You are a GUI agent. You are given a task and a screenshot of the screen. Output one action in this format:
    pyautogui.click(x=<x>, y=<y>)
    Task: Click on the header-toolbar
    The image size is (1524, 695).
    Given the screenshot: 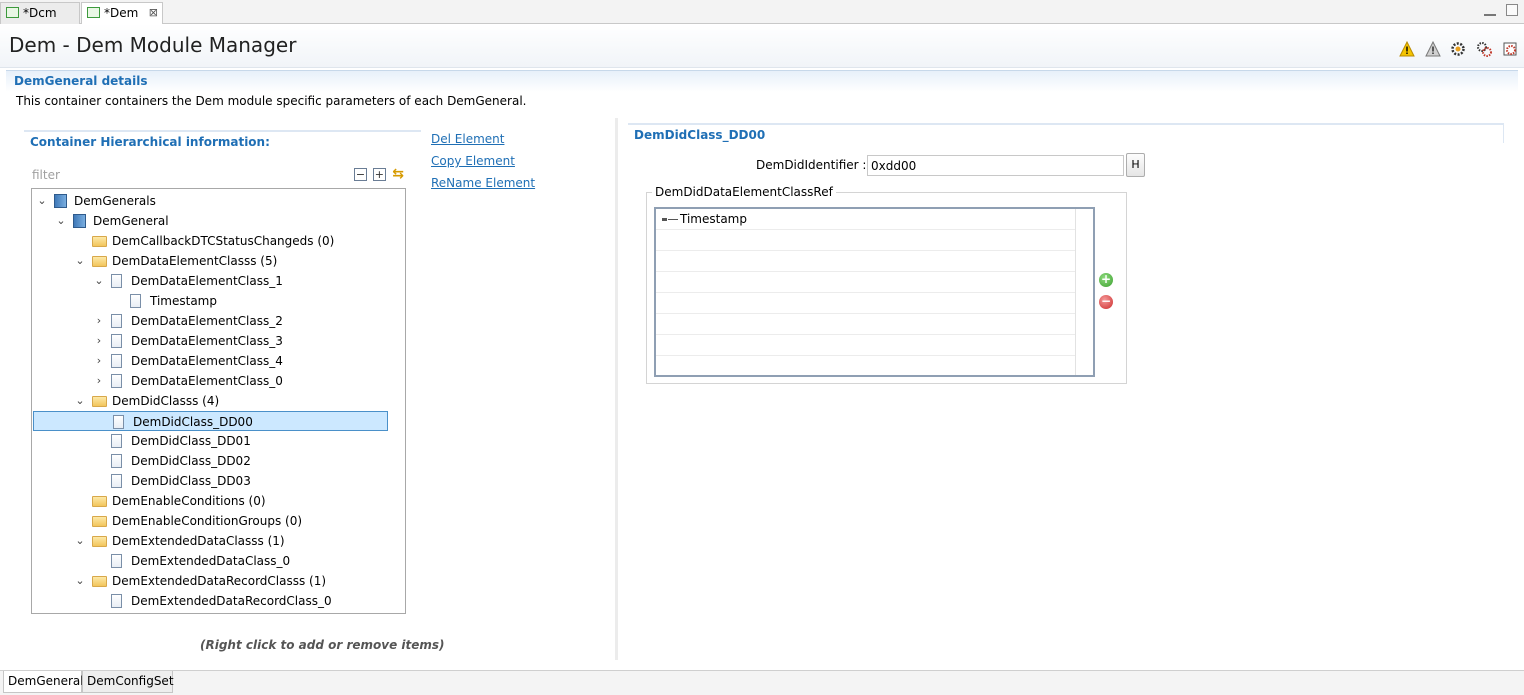 What is the action you would take?
    pyautogui.click(x=1455, y=50)
    